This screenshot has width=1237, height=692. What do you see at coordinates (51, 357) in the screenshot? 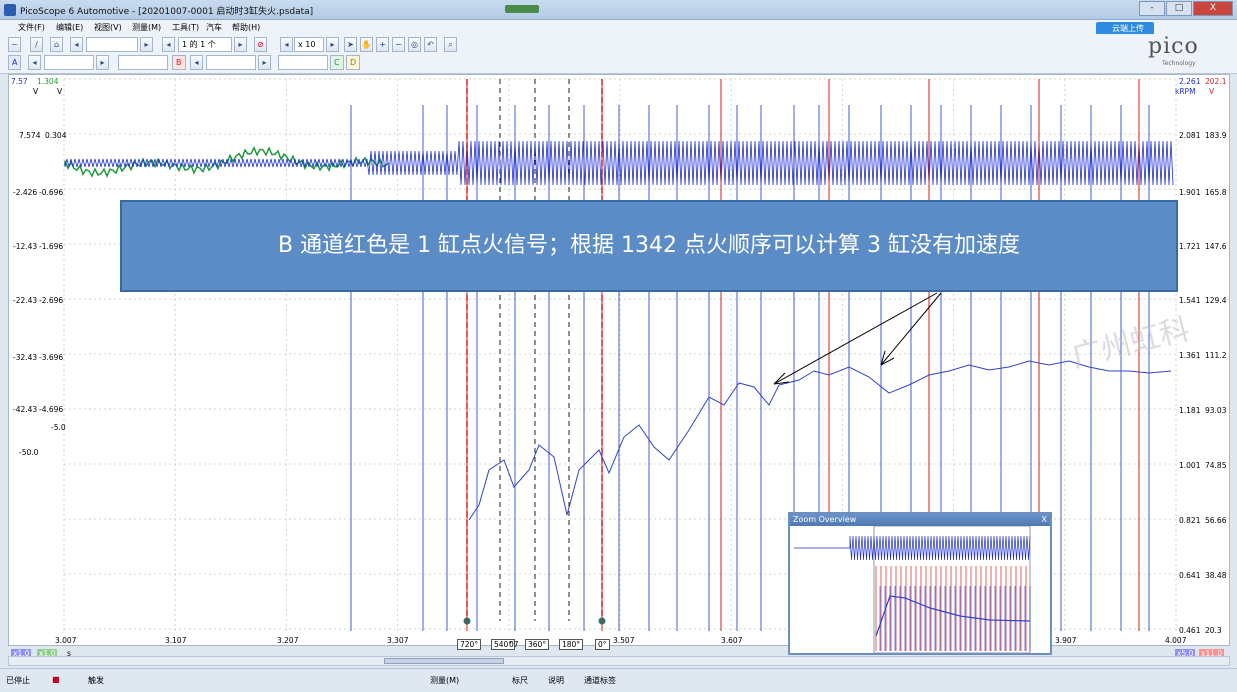
I see `left-tick-b: -3.696` at bounding box center [51, 357].